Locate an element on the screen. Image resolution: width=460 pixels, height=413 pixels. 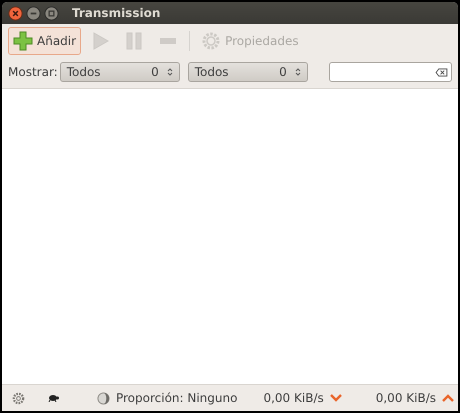
ratio-text: Proporción: Ninguno is located at coordinates (177, 398).